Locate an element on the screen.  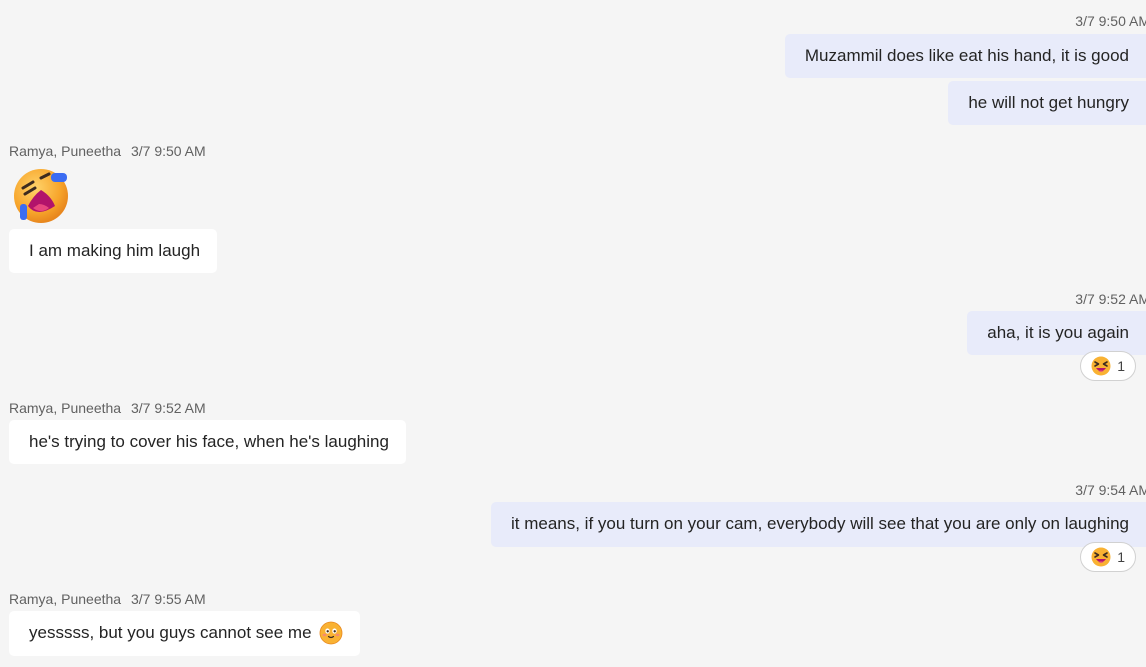
message-header: Ramya, Puneetha 3/7 9:52 AM is located at coordinates (107, 408).